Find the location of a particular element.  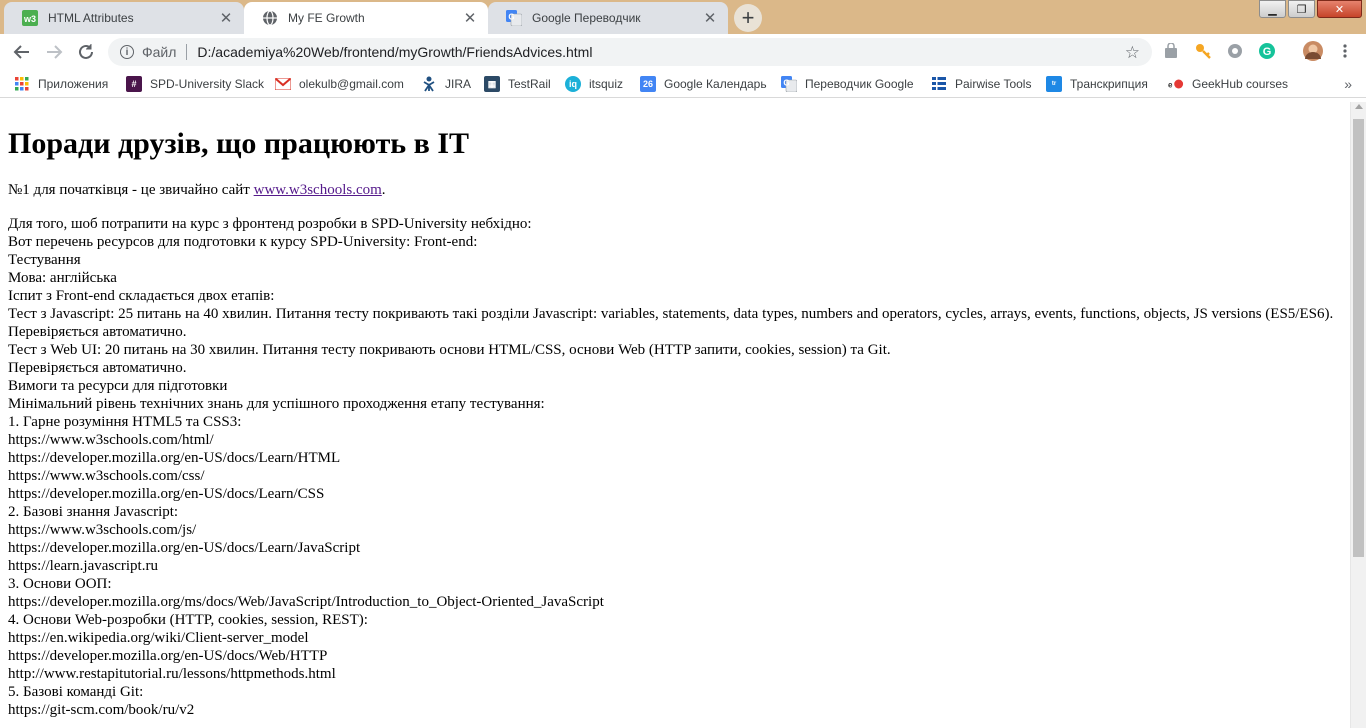

slack-icon: # is located at coordinates (134, 84).